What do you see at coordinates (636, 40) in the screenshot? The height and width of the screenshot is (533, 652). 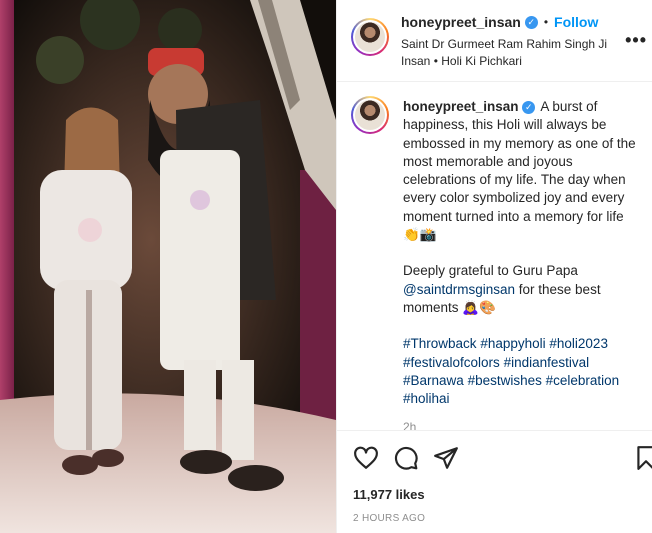 I see `more-options-icon: •••` at bounding box center [636, 40].